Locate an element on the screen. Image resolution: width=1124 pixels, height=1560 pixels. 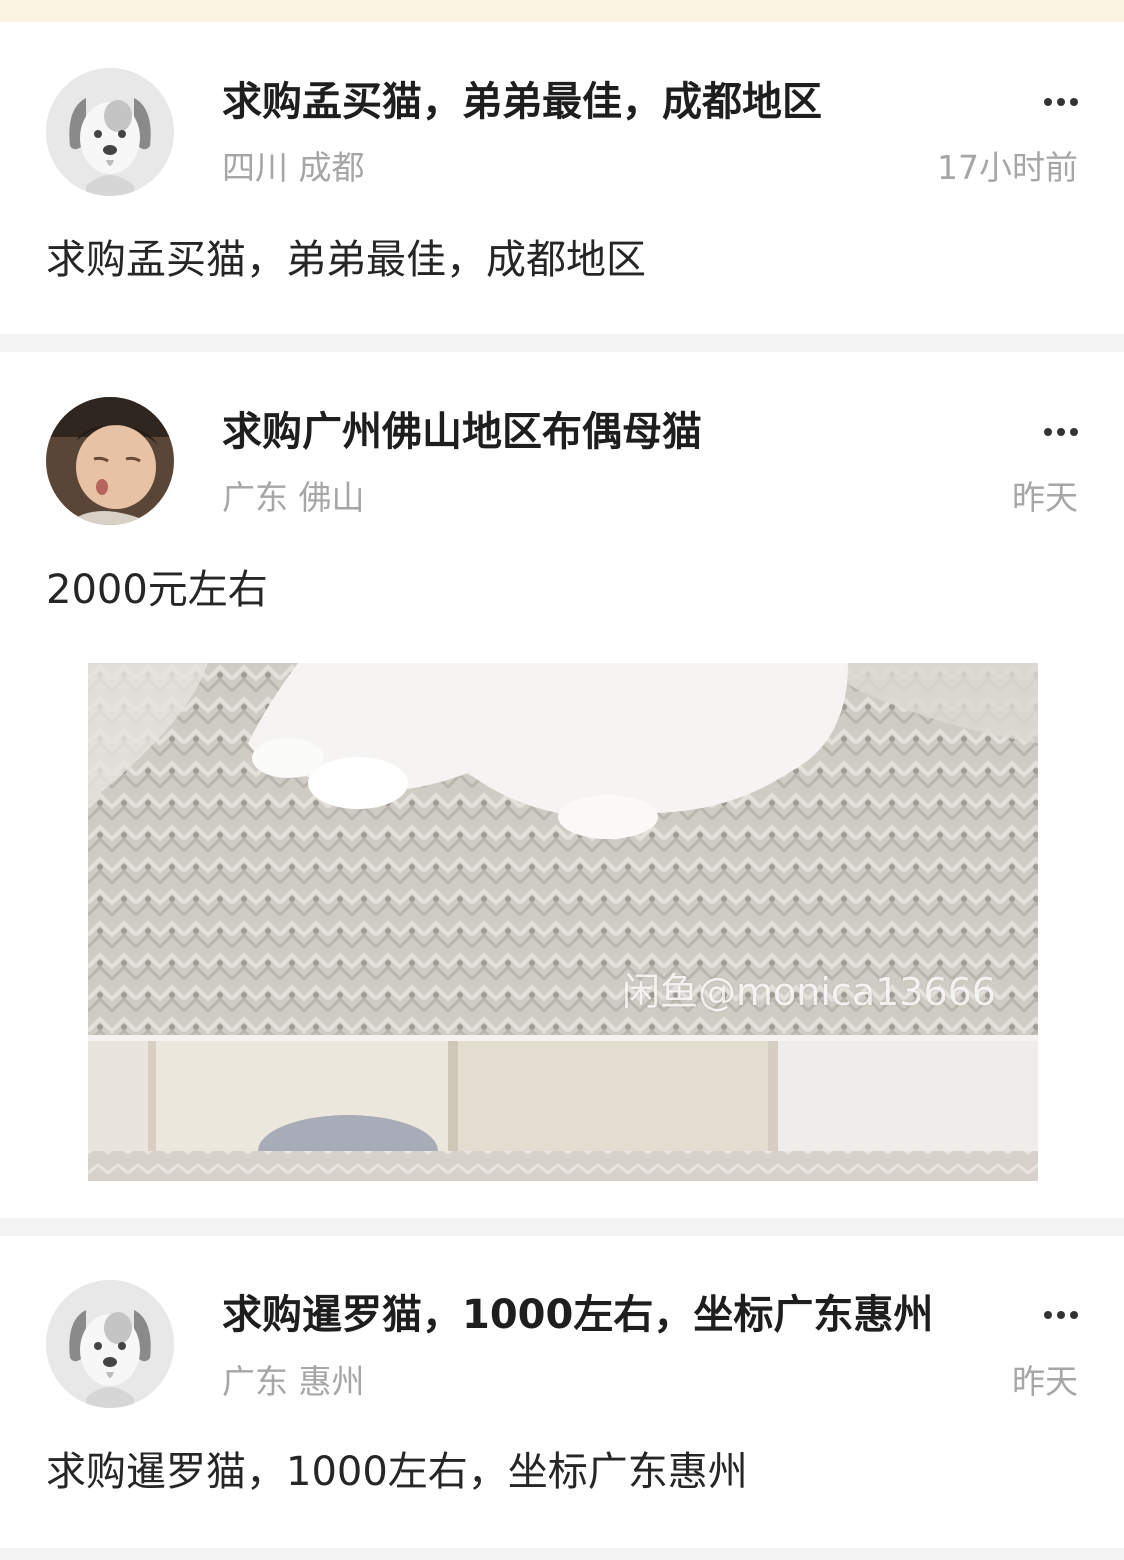
image-watermark: 闲鱼@monica13666 is located at coordinates (809, 992).